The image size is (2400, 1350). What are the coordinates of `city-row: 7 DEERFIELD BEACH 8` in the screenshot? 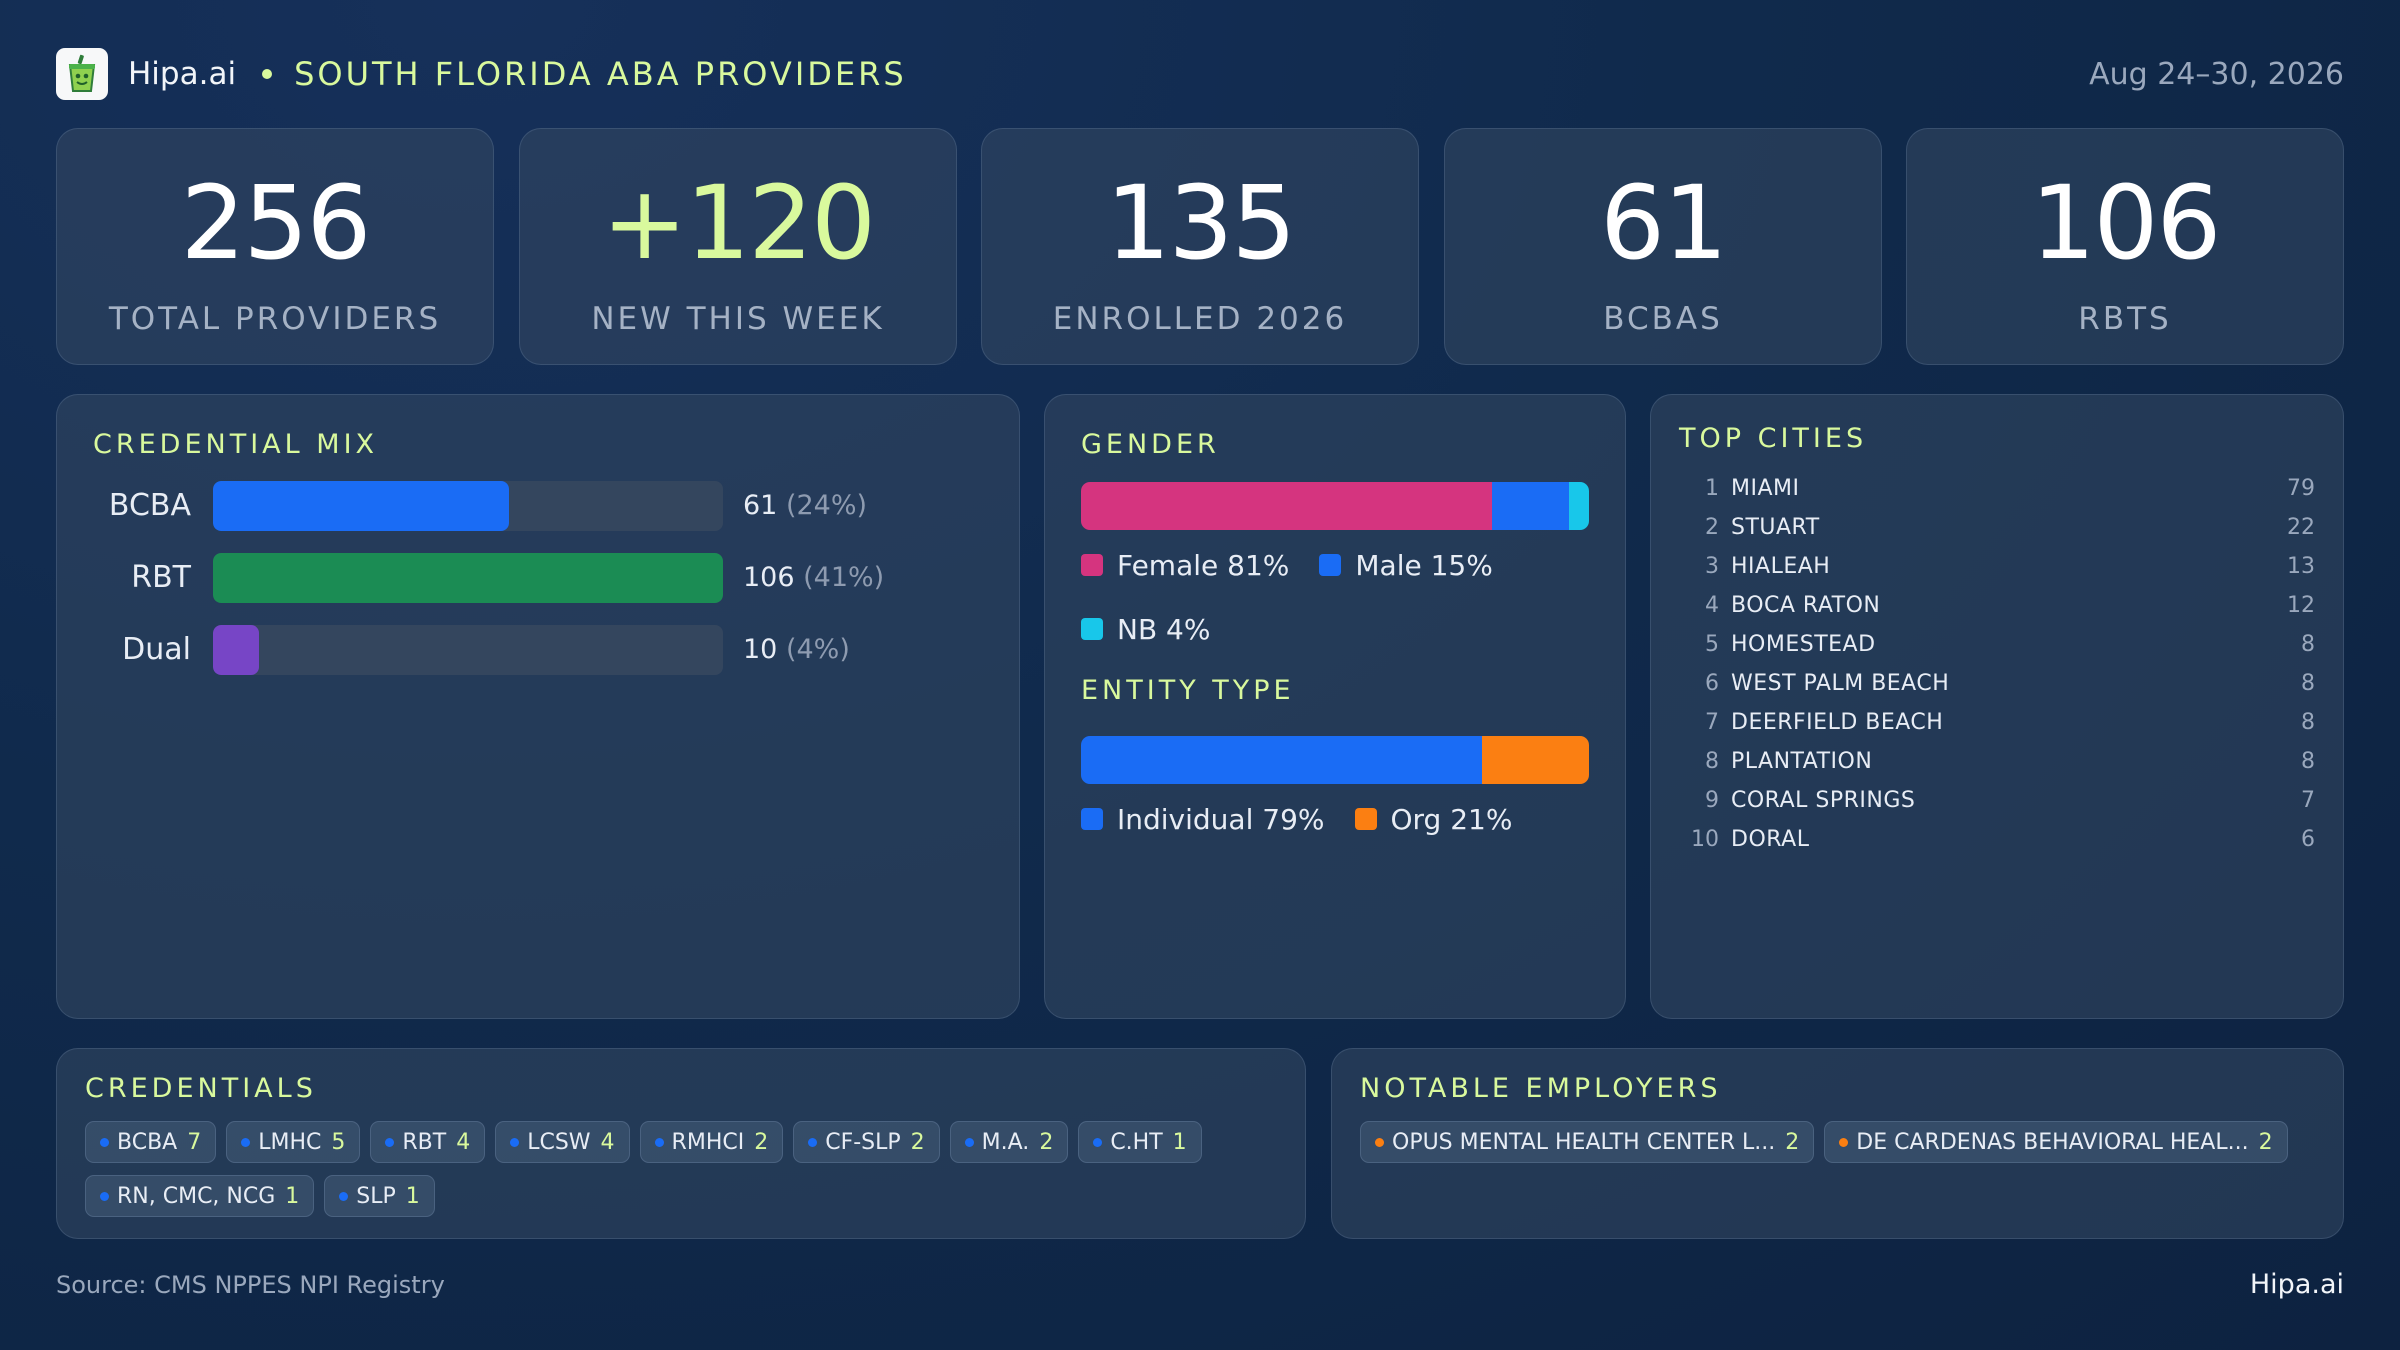 It's located at (1997, 722).